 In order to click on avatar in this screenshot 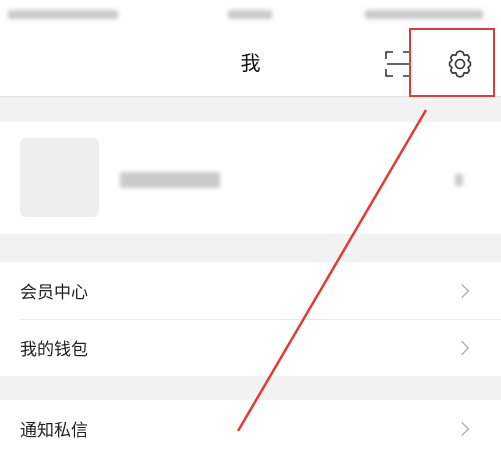, I will do `click(59, 177)`.